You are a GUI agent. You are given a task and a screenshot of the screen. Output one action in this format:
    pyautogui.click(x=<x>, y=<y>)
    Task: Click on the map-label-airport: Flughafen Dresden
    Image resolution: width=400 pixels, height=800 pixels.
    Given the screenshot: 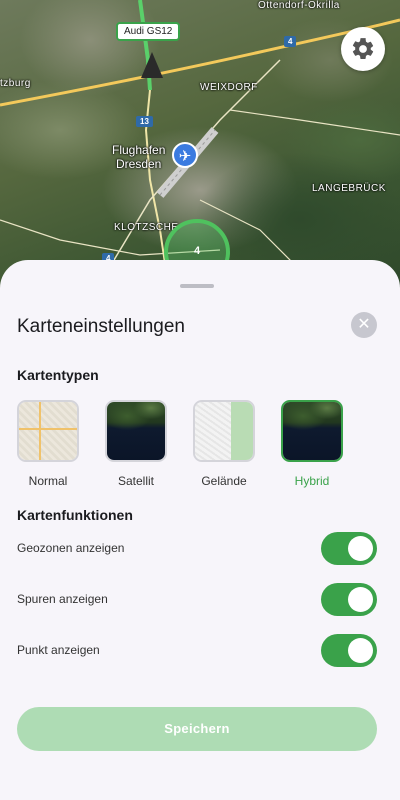 What is the action you would take?
    pyautogui.click(x=139, y=157)
    